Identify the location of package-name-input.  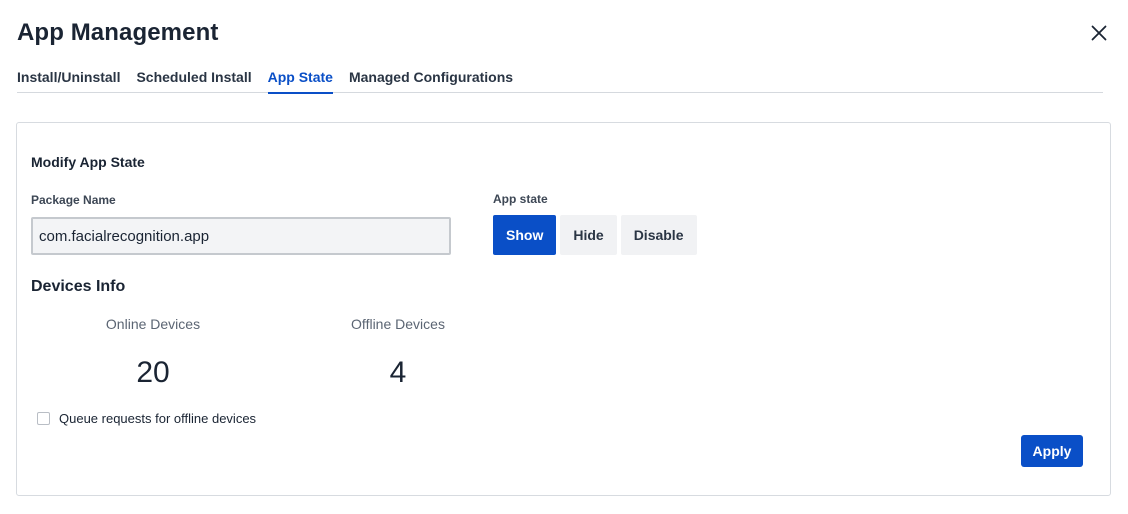
(241, 236).